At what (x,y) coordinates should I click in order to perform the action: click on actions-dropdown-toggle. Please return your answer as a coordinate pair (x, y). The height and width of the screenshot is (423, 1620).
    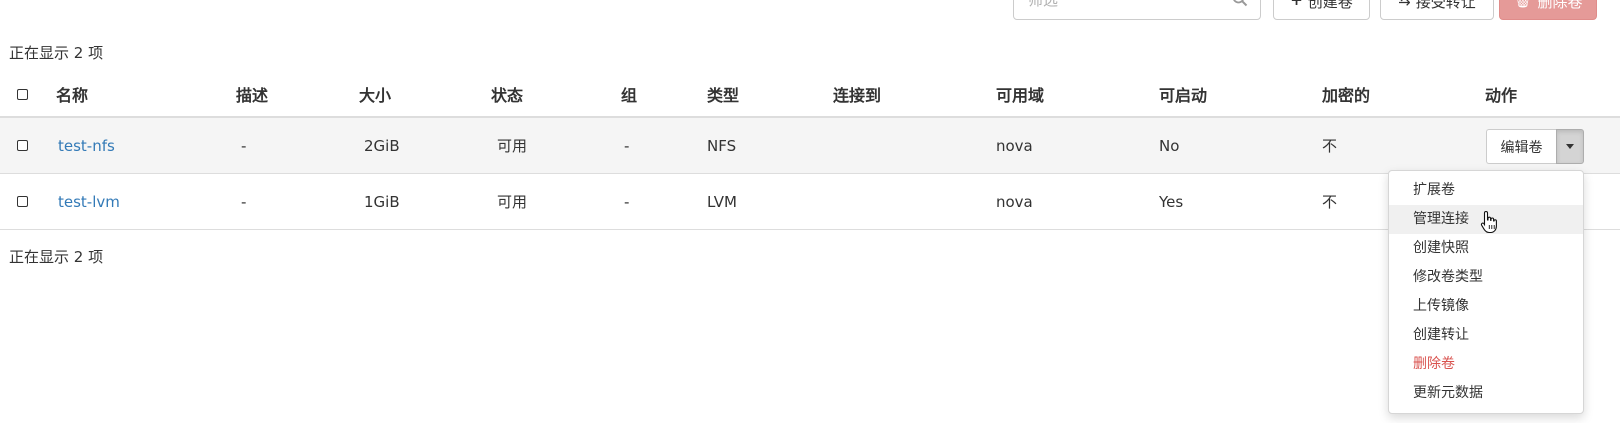
    Looking at the image, I should click on (1570, 146).